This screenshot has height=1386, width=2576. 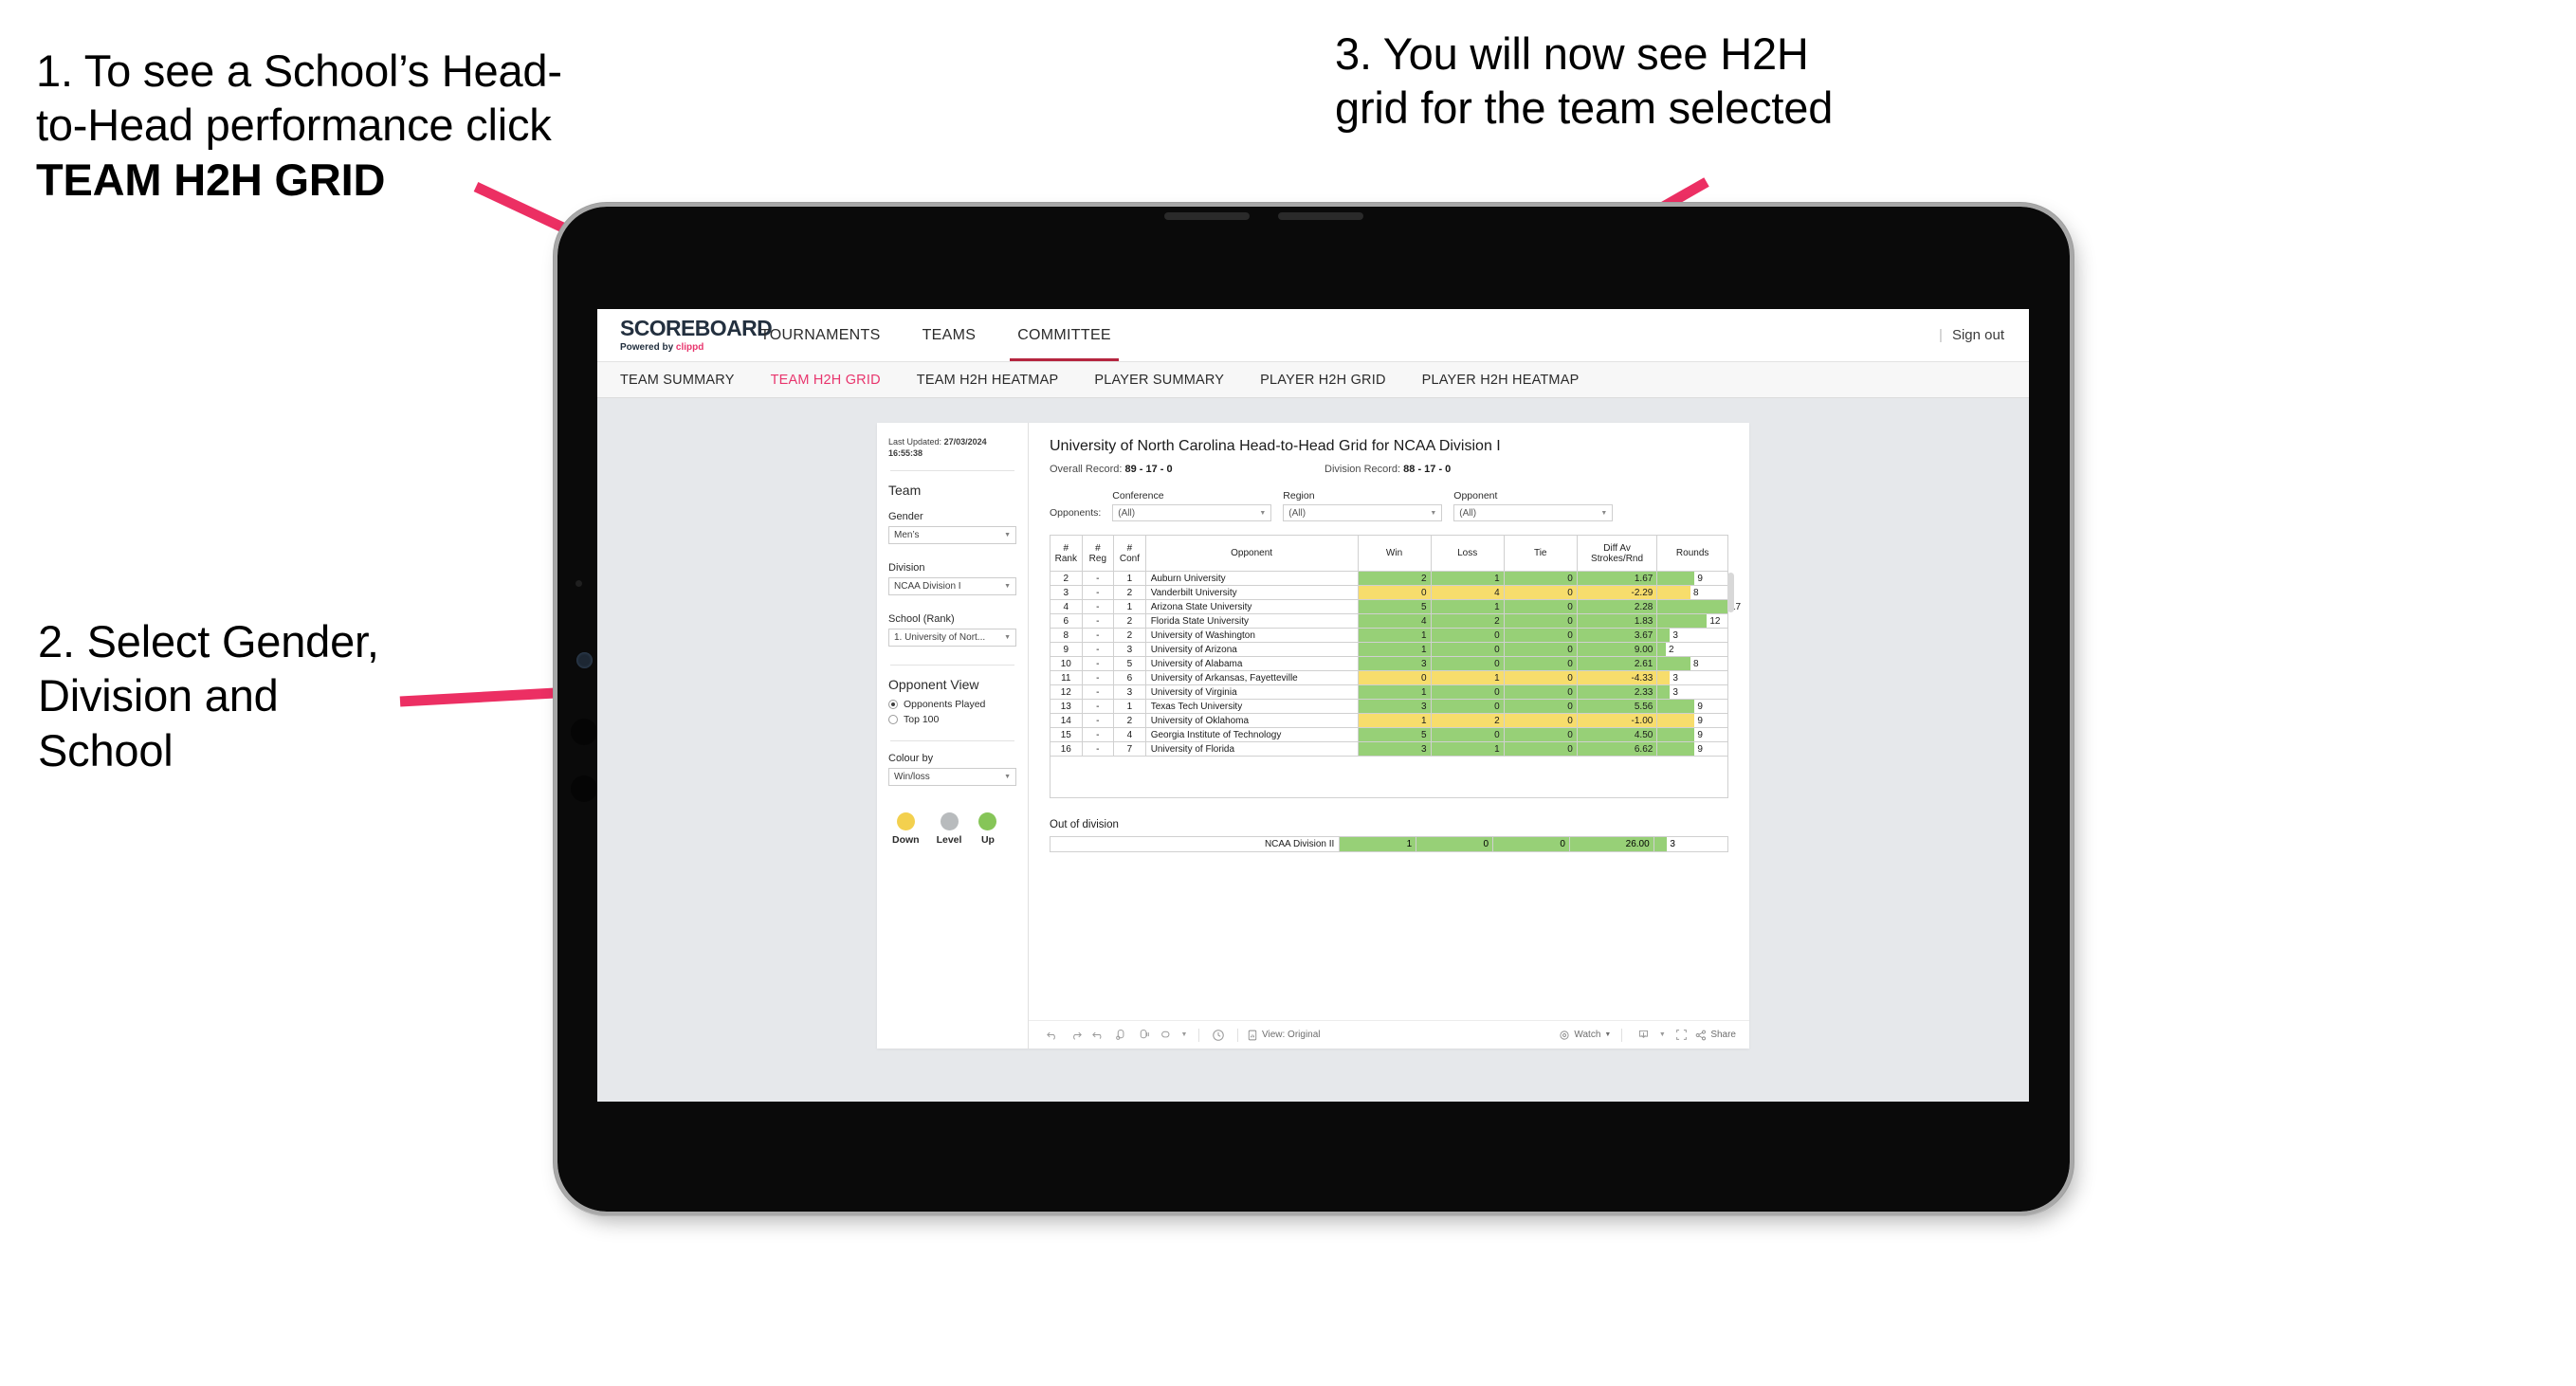 I want to click on region-filter-group: Region (All) ▼, so click(x=1363, y=505).